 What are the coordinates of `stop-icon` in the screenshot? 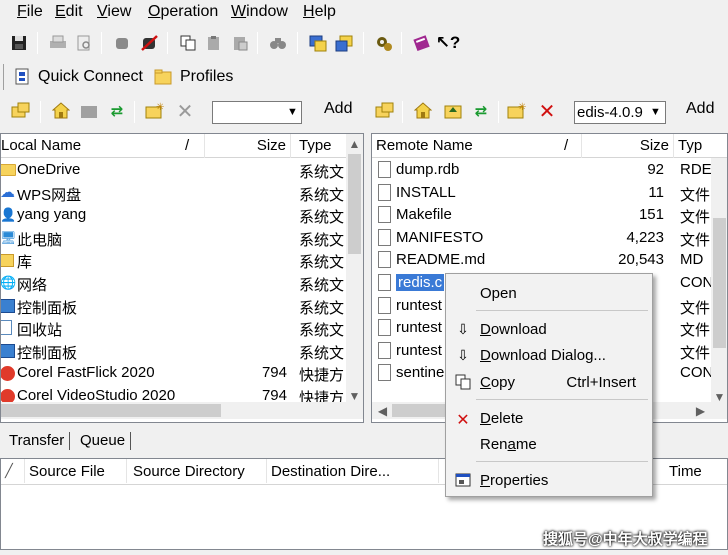 It's located at (122, 43).